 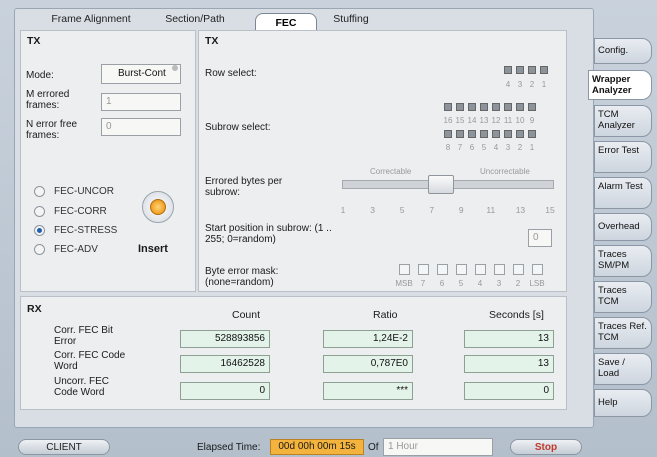 I want to click on insert-knob-icon, so click(x=158, y=207).